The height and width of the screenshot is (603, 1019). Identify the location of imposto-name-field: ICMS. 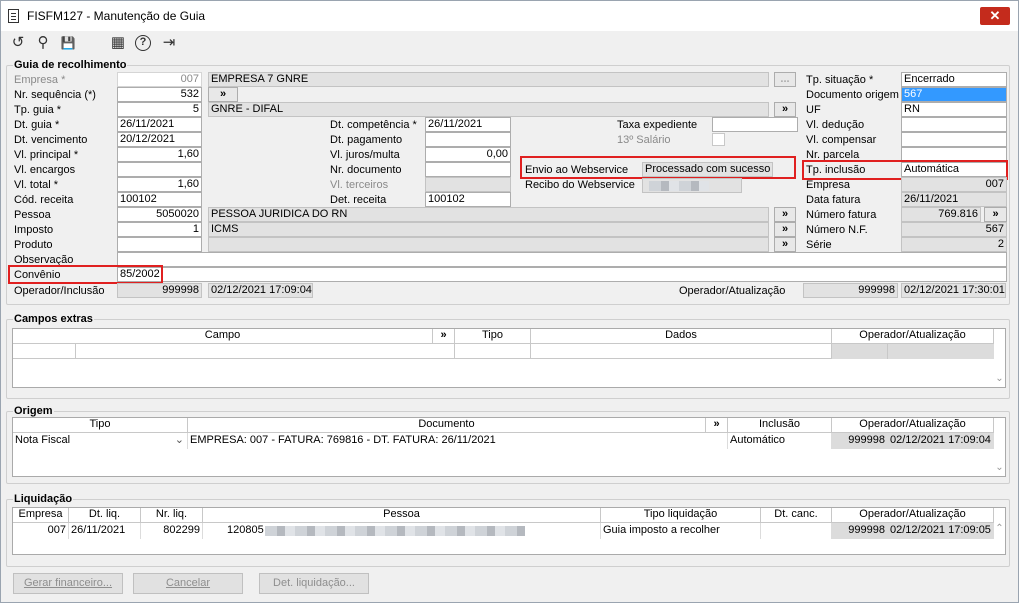
(488, 229).